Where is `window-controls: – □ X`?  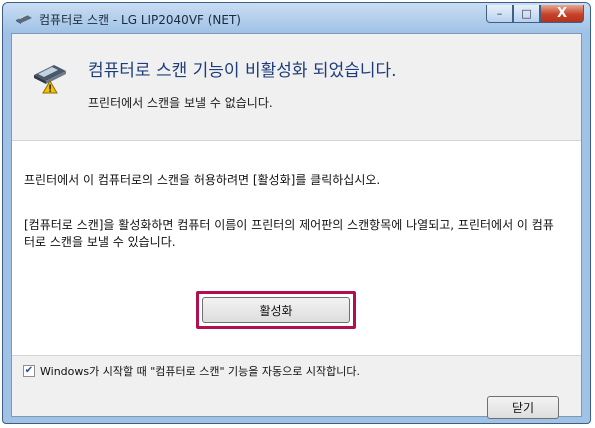
window-controls: – □ X is located at coordinates (535, 15).